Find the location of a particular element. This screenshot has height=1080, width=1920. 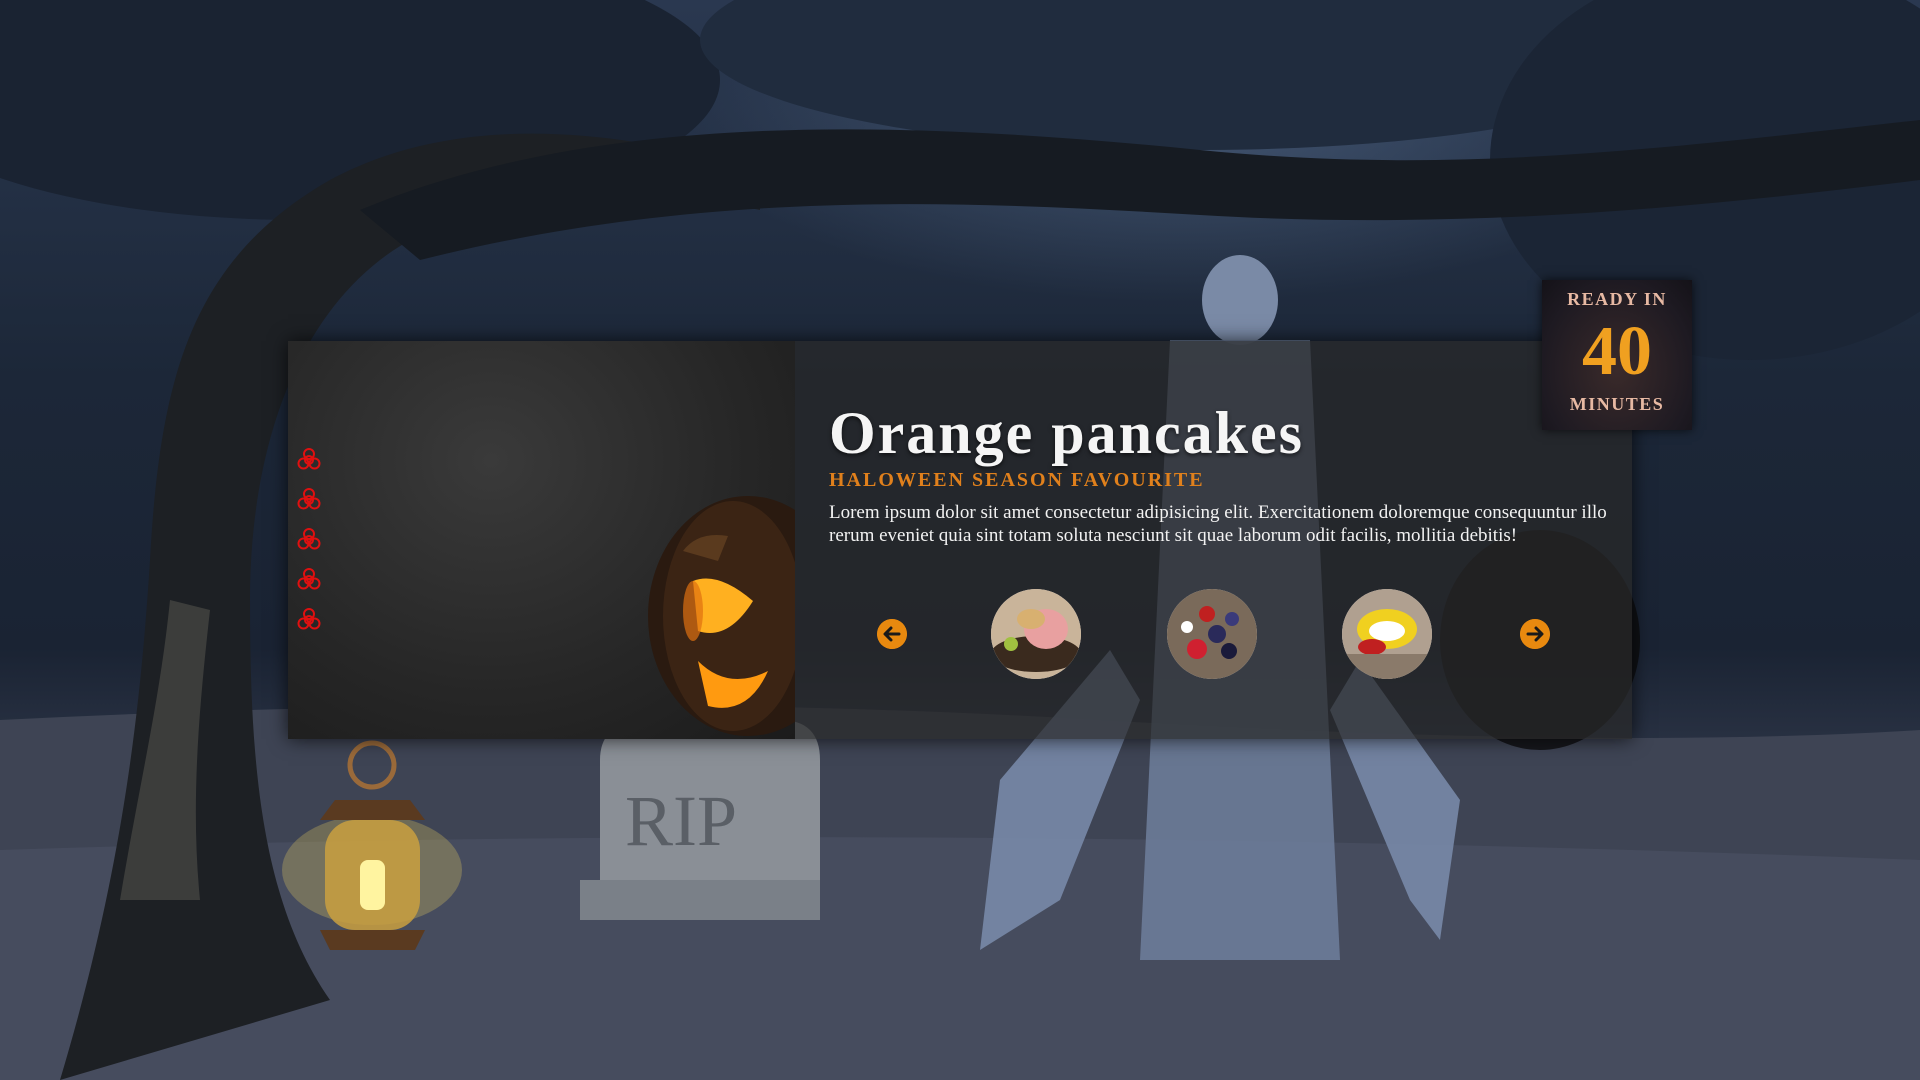

jack-o-lantern-image is located at coordinates (721, 616).